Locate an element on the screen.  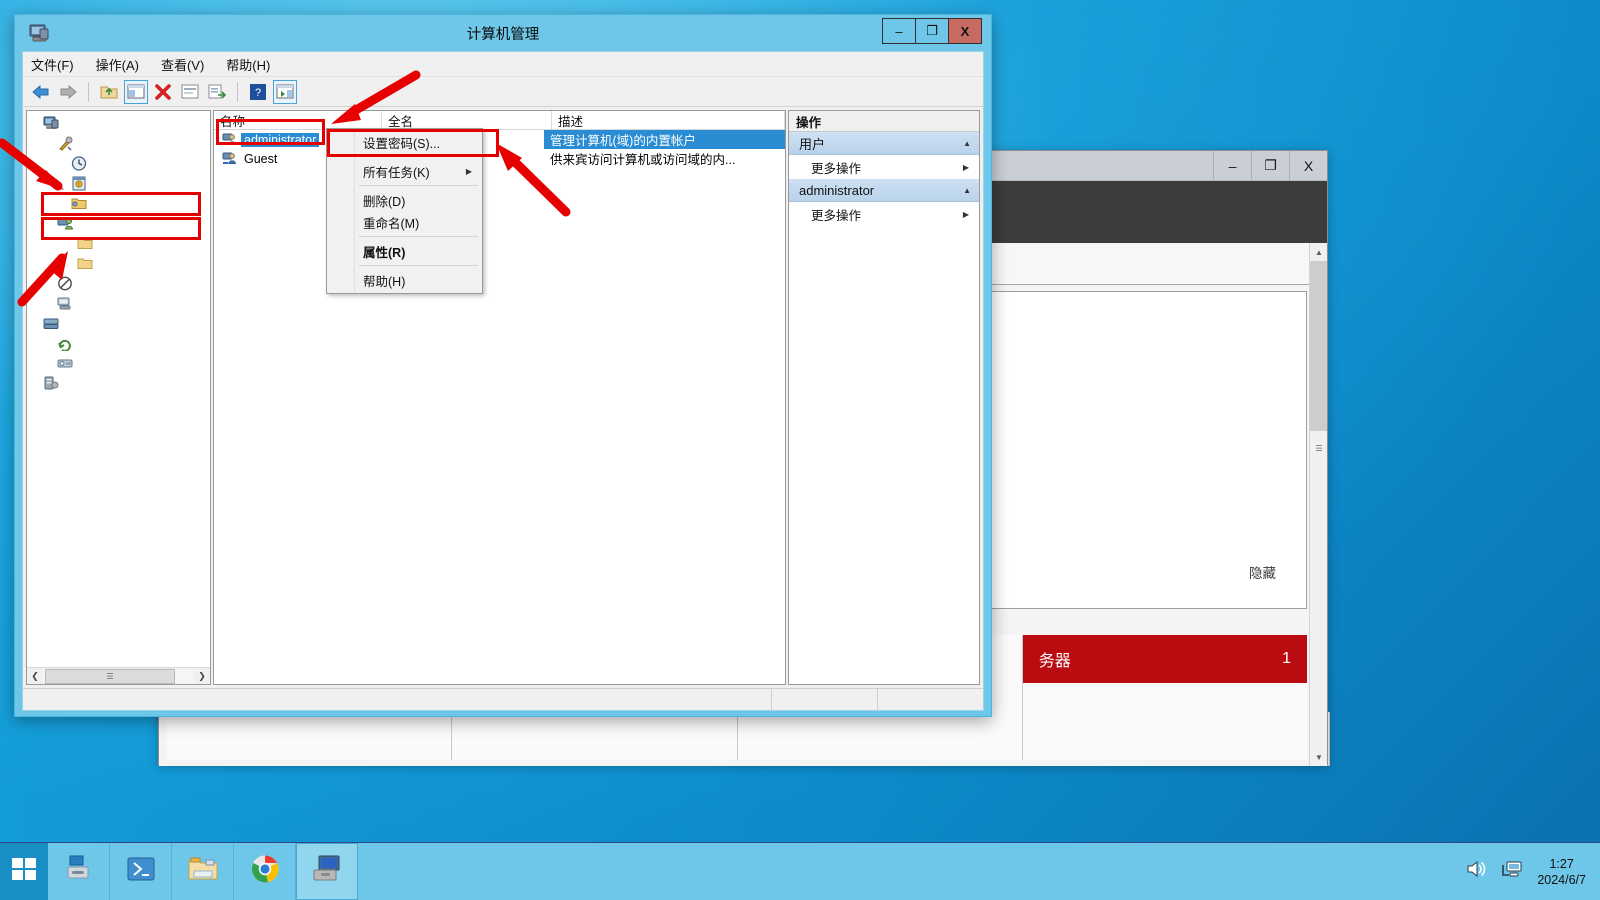
scroll-track: ☰ is located at coordinates (118, 676).